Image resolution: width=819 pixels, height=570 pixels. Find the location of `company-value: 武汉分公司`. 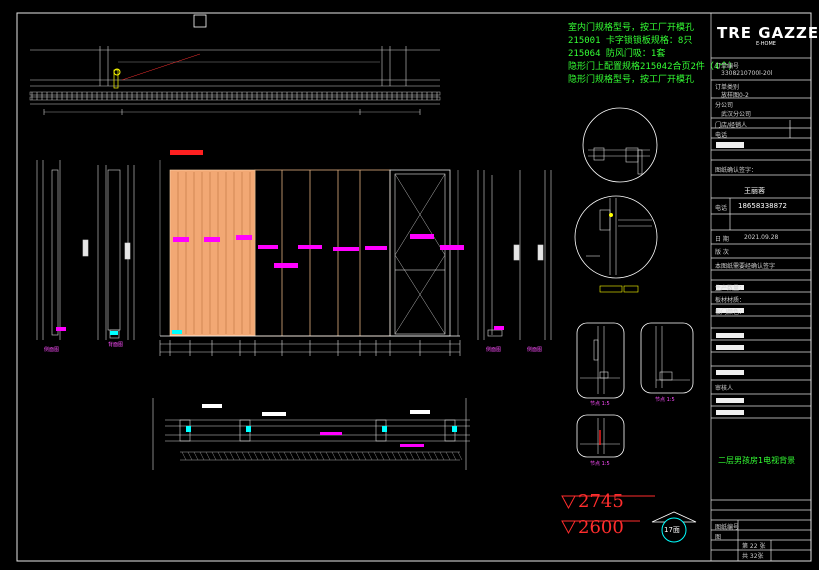

company-value: 武汉分公司 is located at coordinates (736, 114).